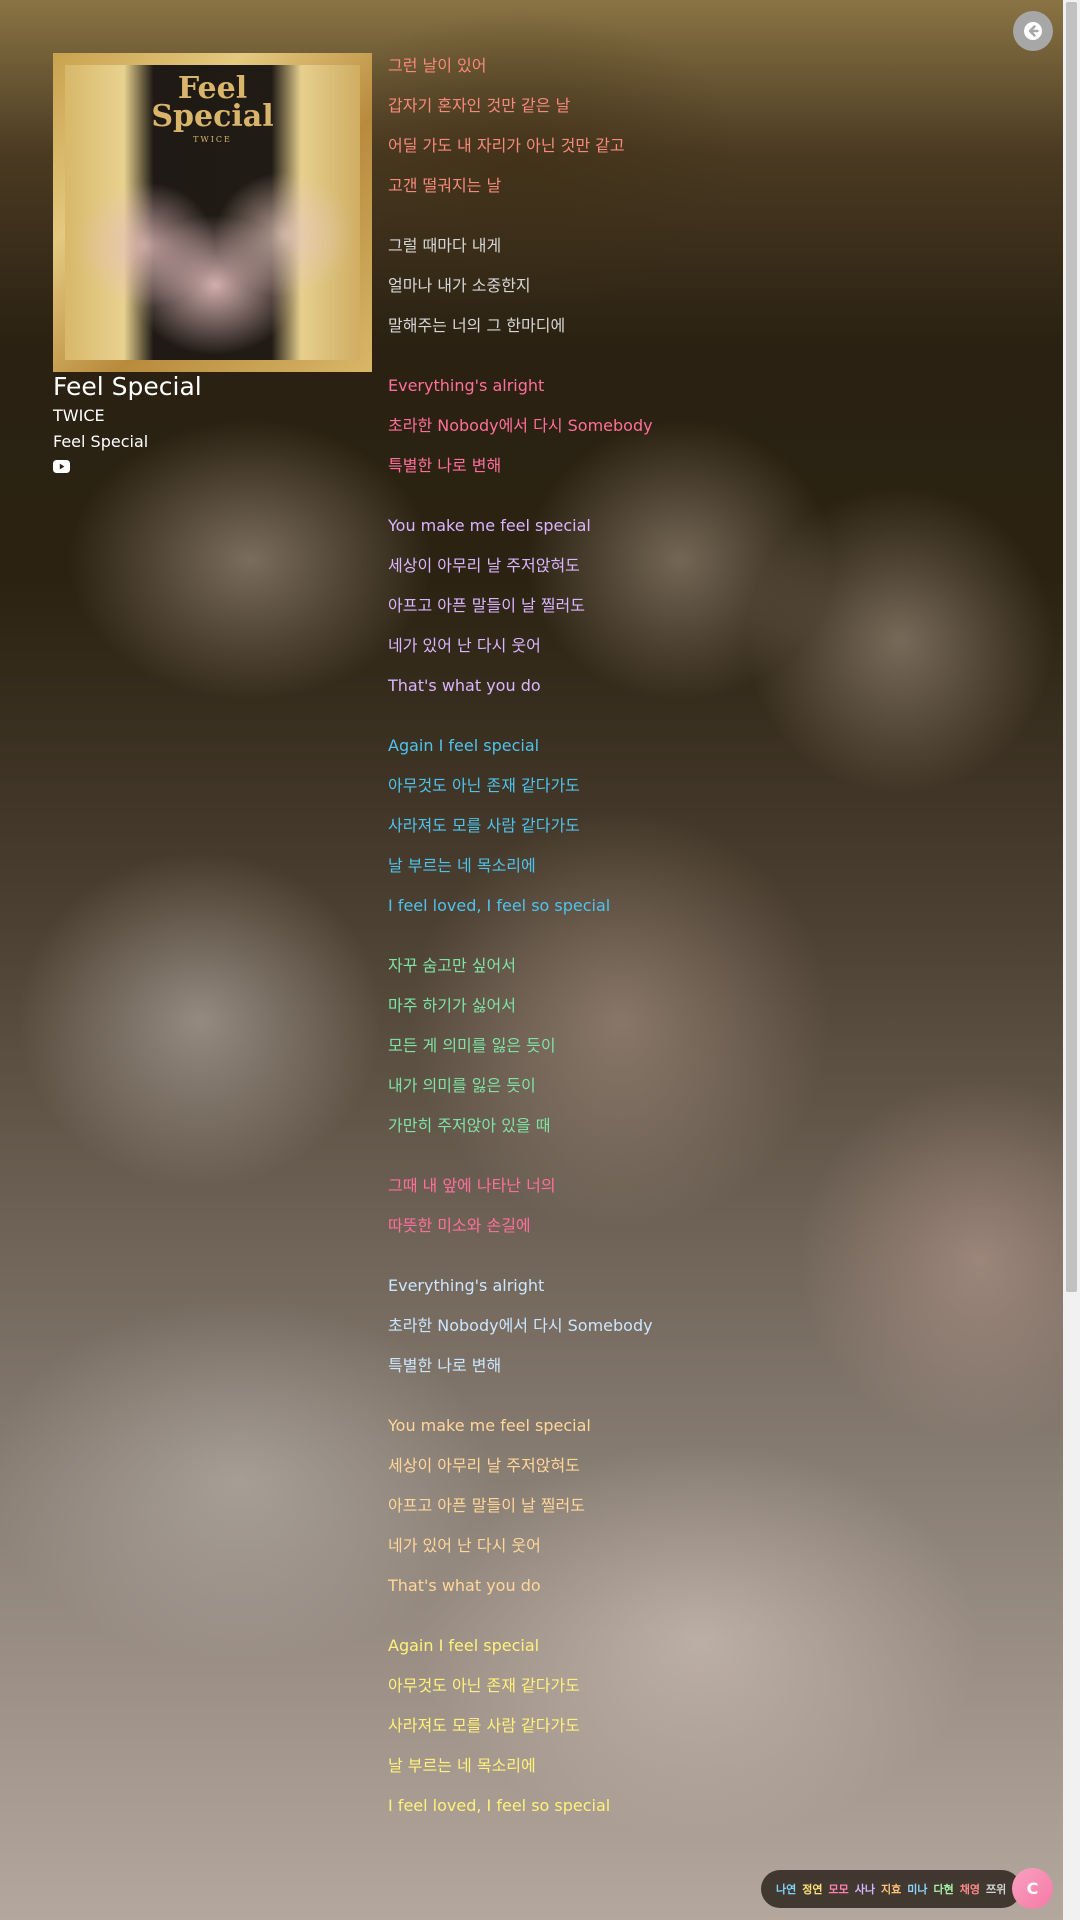 This screenshot has height=1920, width=1080. Describe the element at coordinates (472, 1185) in the screenshot. I see `lyric-line: 그때 내 앞에 나타난 너의` at that location.